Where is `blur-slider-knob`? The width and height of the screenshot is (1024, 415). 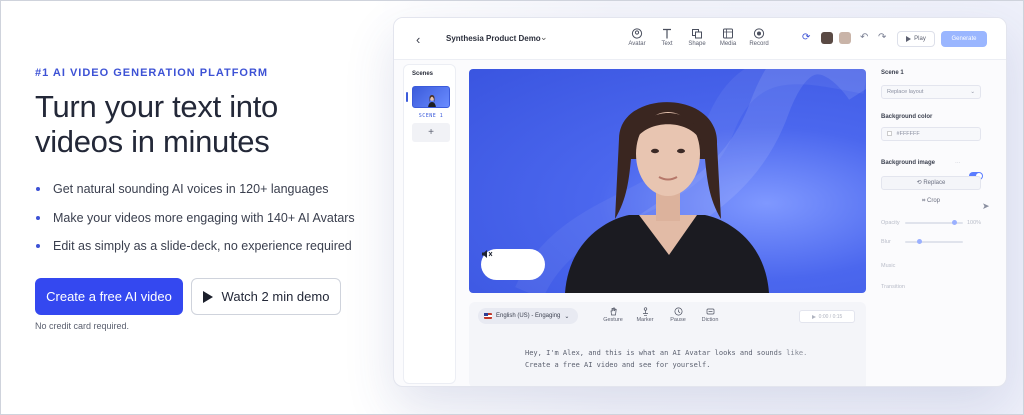 blur-slider-knob is located at coordinates (919, 241).